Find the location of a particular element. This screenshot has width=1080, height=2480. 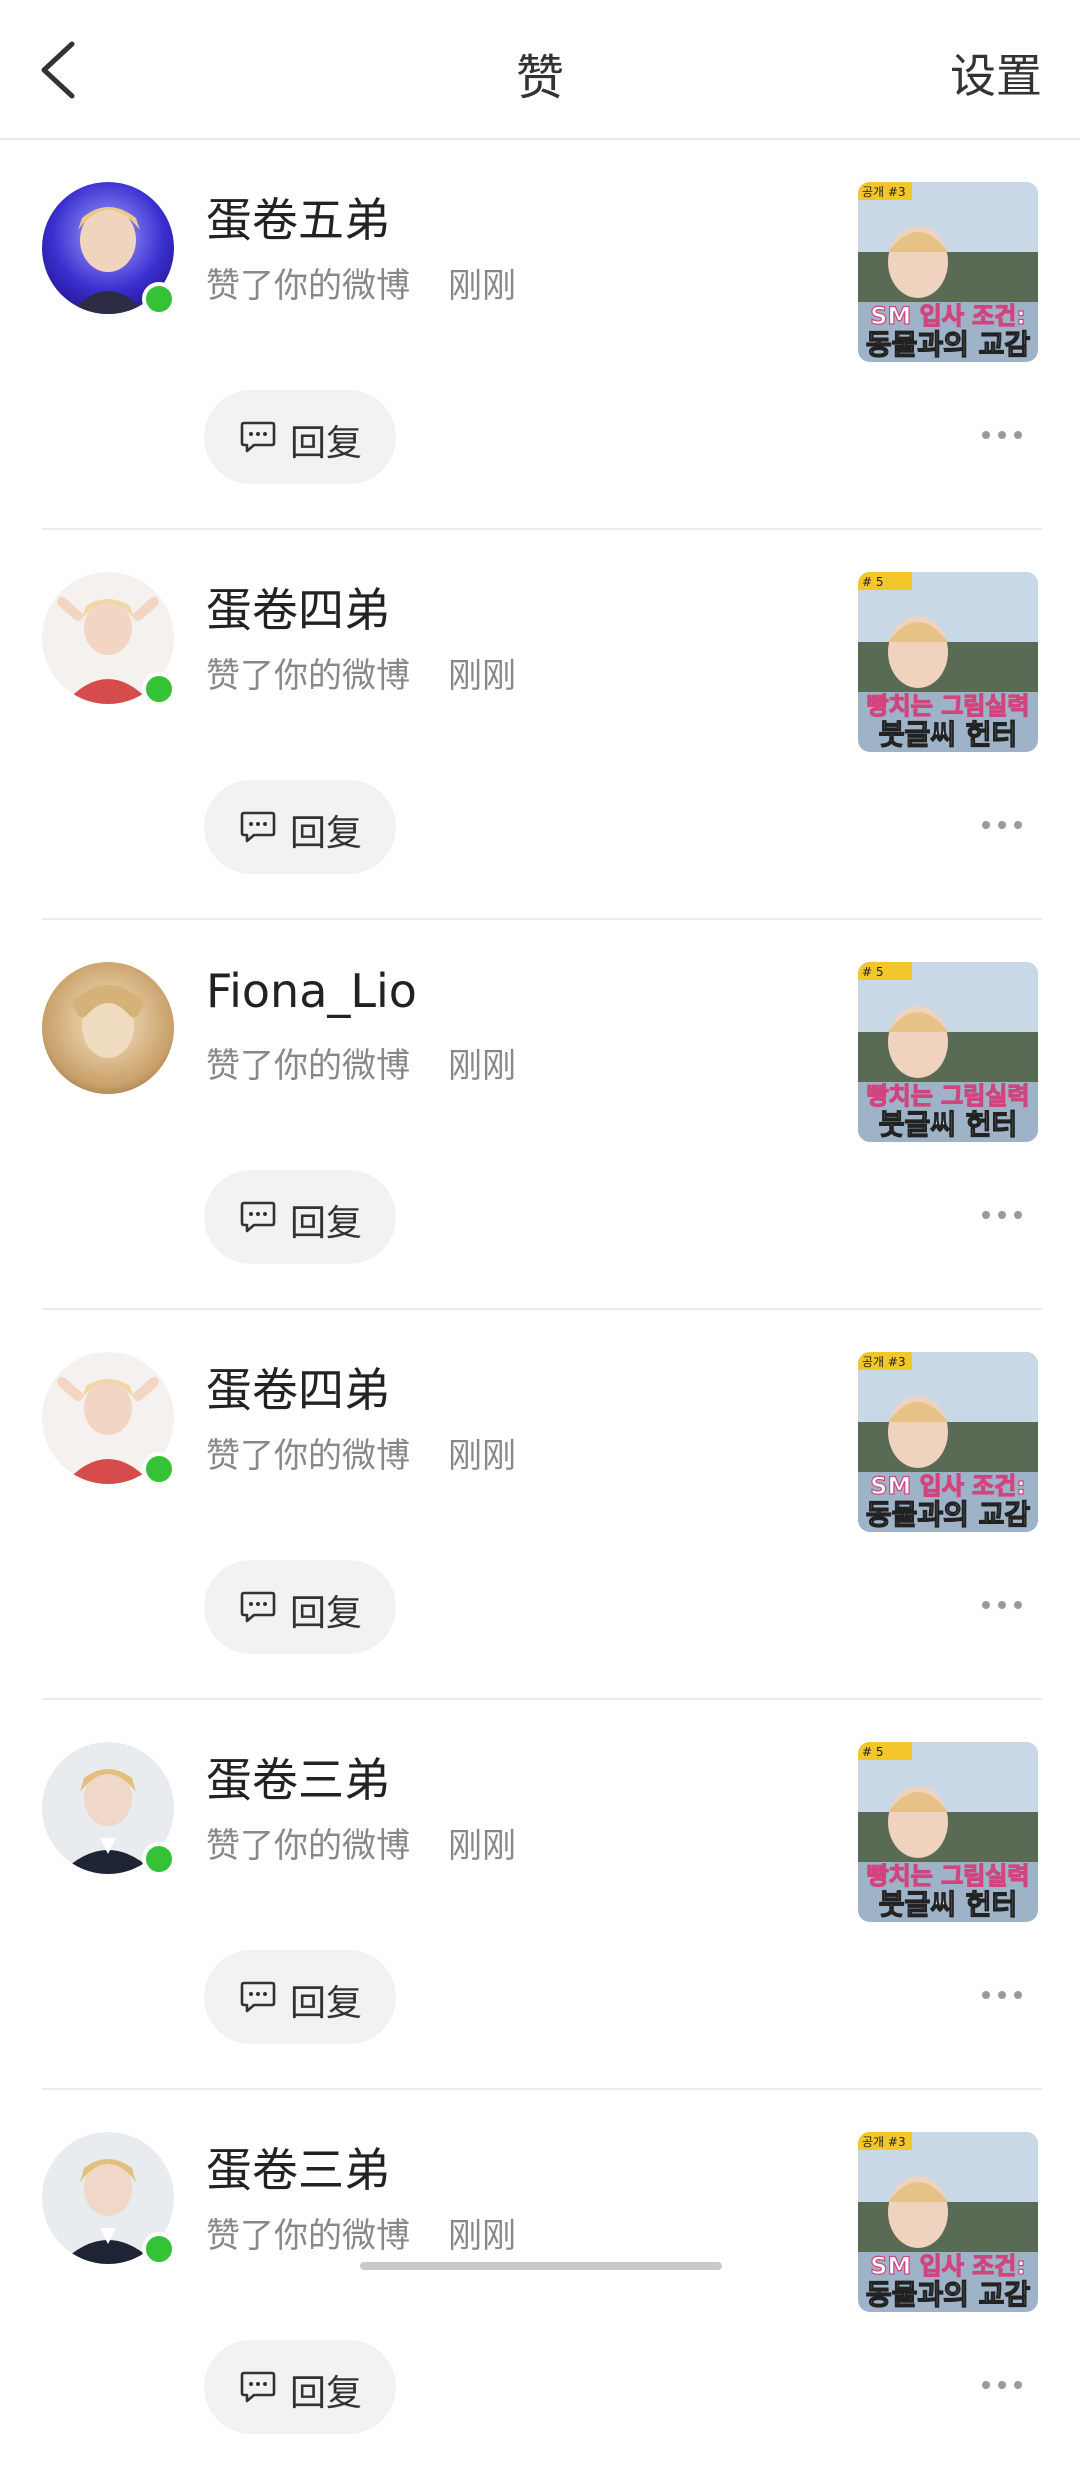

avatar-image is located at coordinates (108, 1028).